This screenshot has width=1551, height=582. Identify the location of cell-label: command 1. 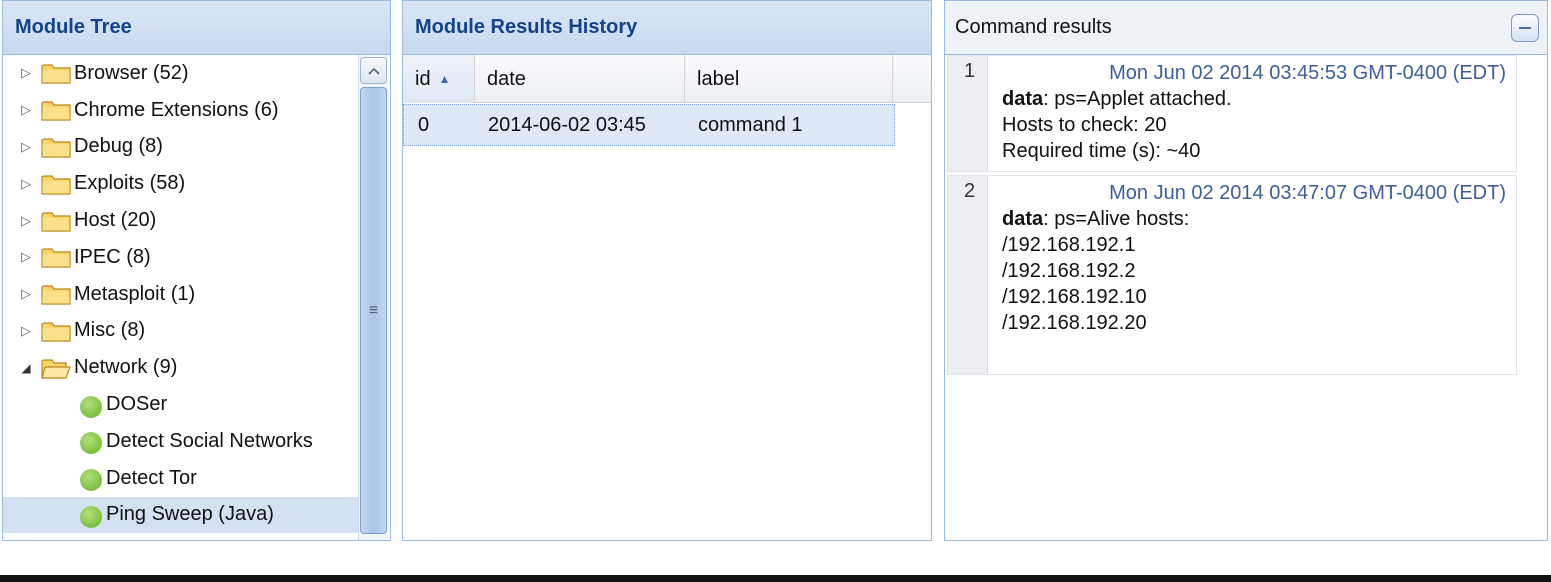
(750, 124).